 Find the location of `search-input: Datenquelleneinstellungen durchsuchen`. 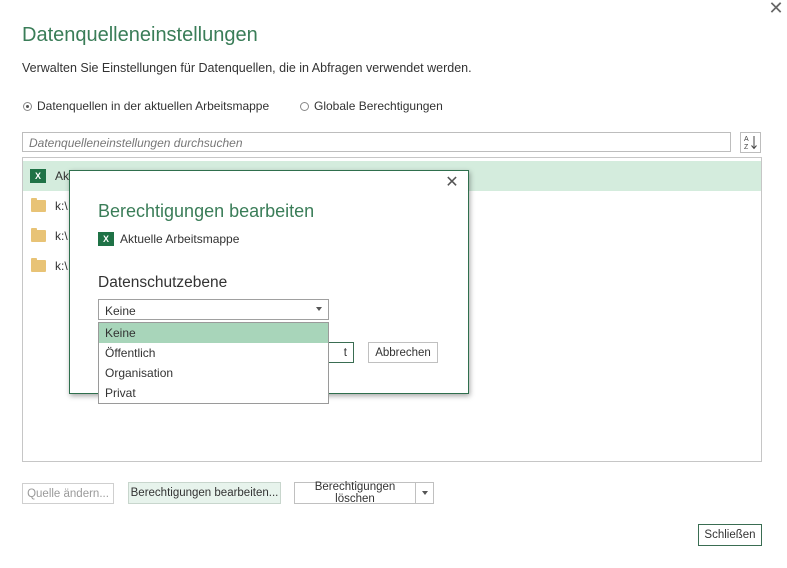

search-input: Datenquelleneinstellungen durchsuchen is located at coordinates (376, 142).